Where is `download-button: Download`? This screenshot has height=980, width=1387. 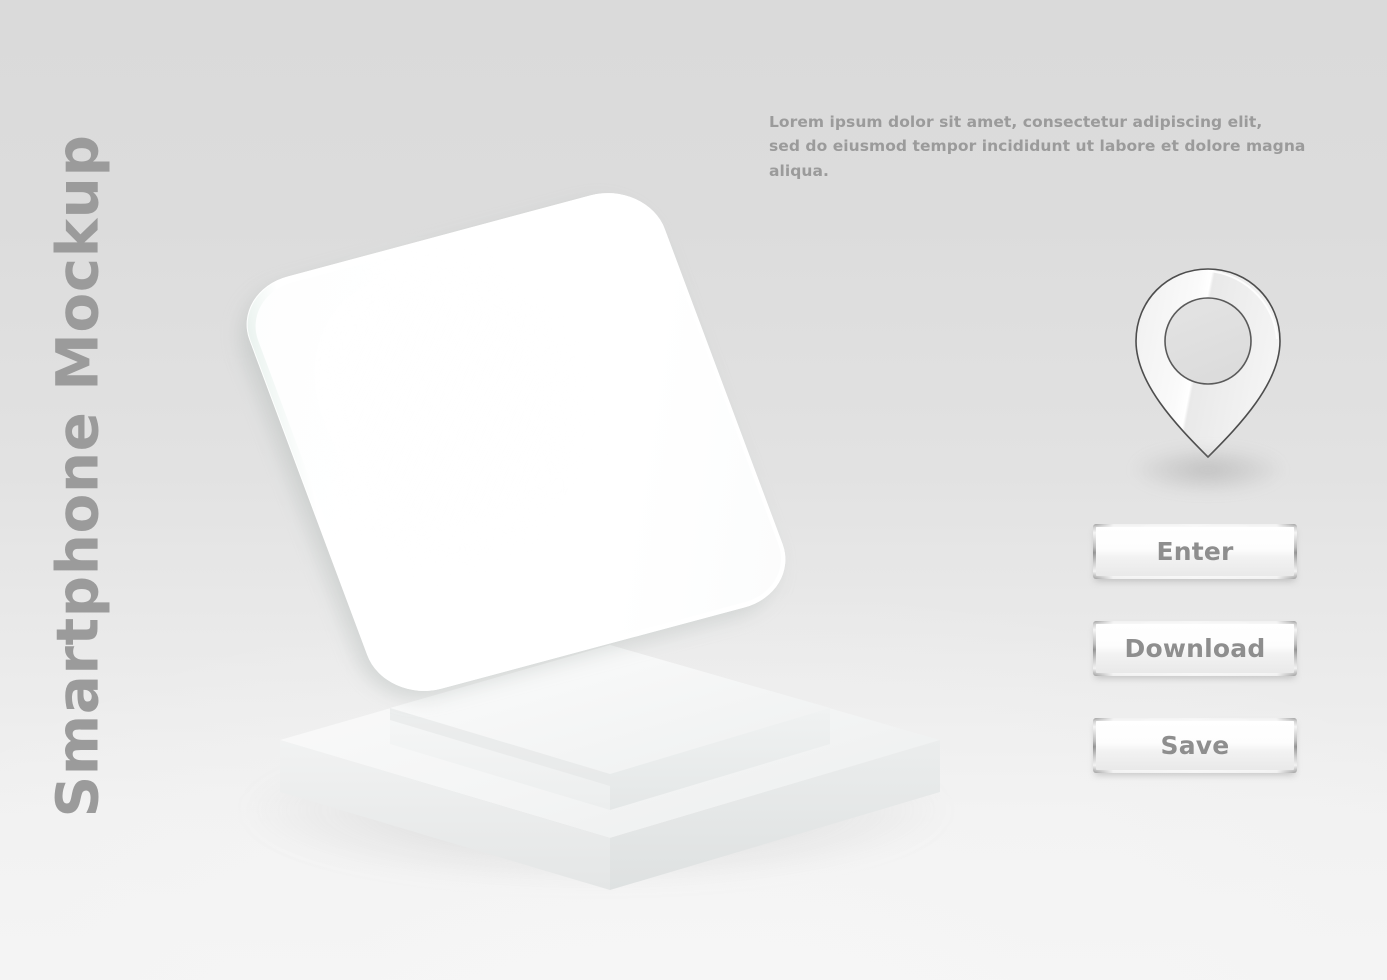 download-button: Download is located at coordinates (1195, 648).